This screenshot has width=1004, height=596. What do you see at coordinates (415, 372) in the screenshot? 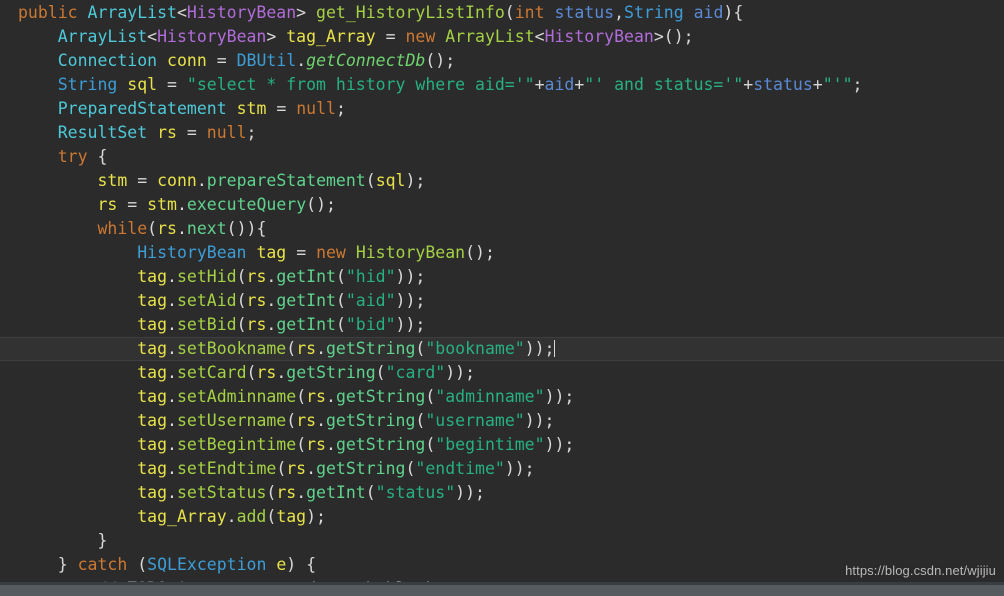
I see `string-literal-card: "card"` at bounding box center [415, 372].